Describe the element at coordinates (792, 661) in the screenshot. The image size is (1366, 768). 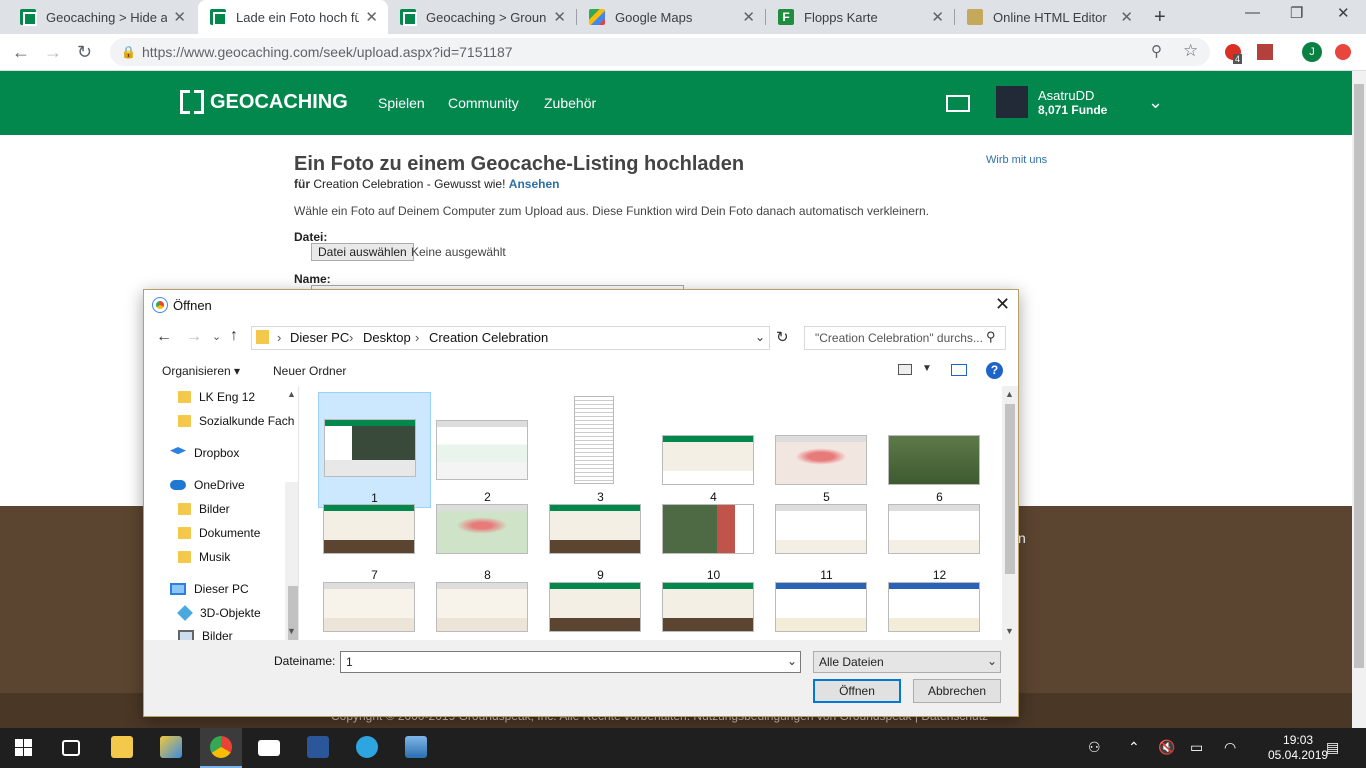
I see `filename-dropdown-chevron-icon: ⌄` at that location.